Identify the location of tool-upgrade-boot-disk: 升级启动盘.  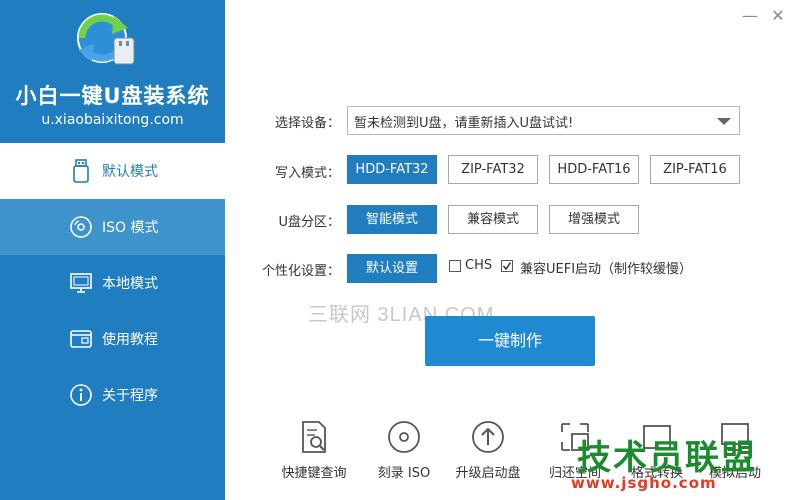
(488, 450).